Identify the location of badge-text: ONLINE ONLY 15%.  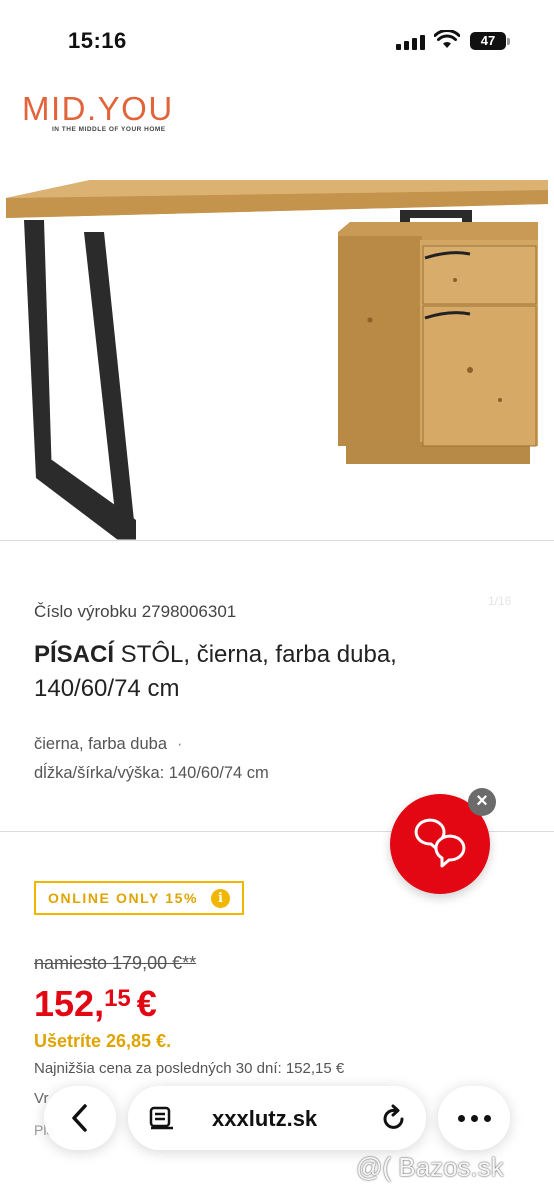
(123, 898).